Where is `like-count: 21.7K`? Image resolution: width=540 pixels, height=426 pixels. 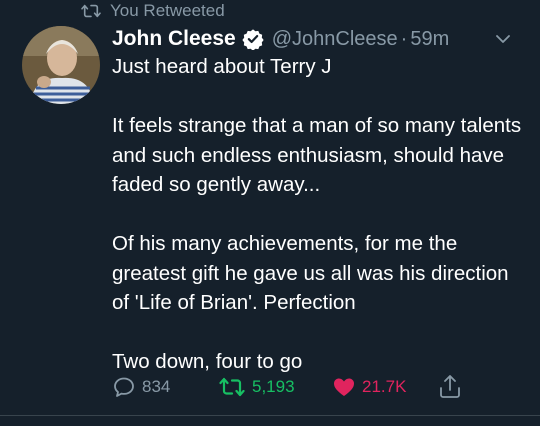
like-count: 21.7K is located at coordinates (384, 386).